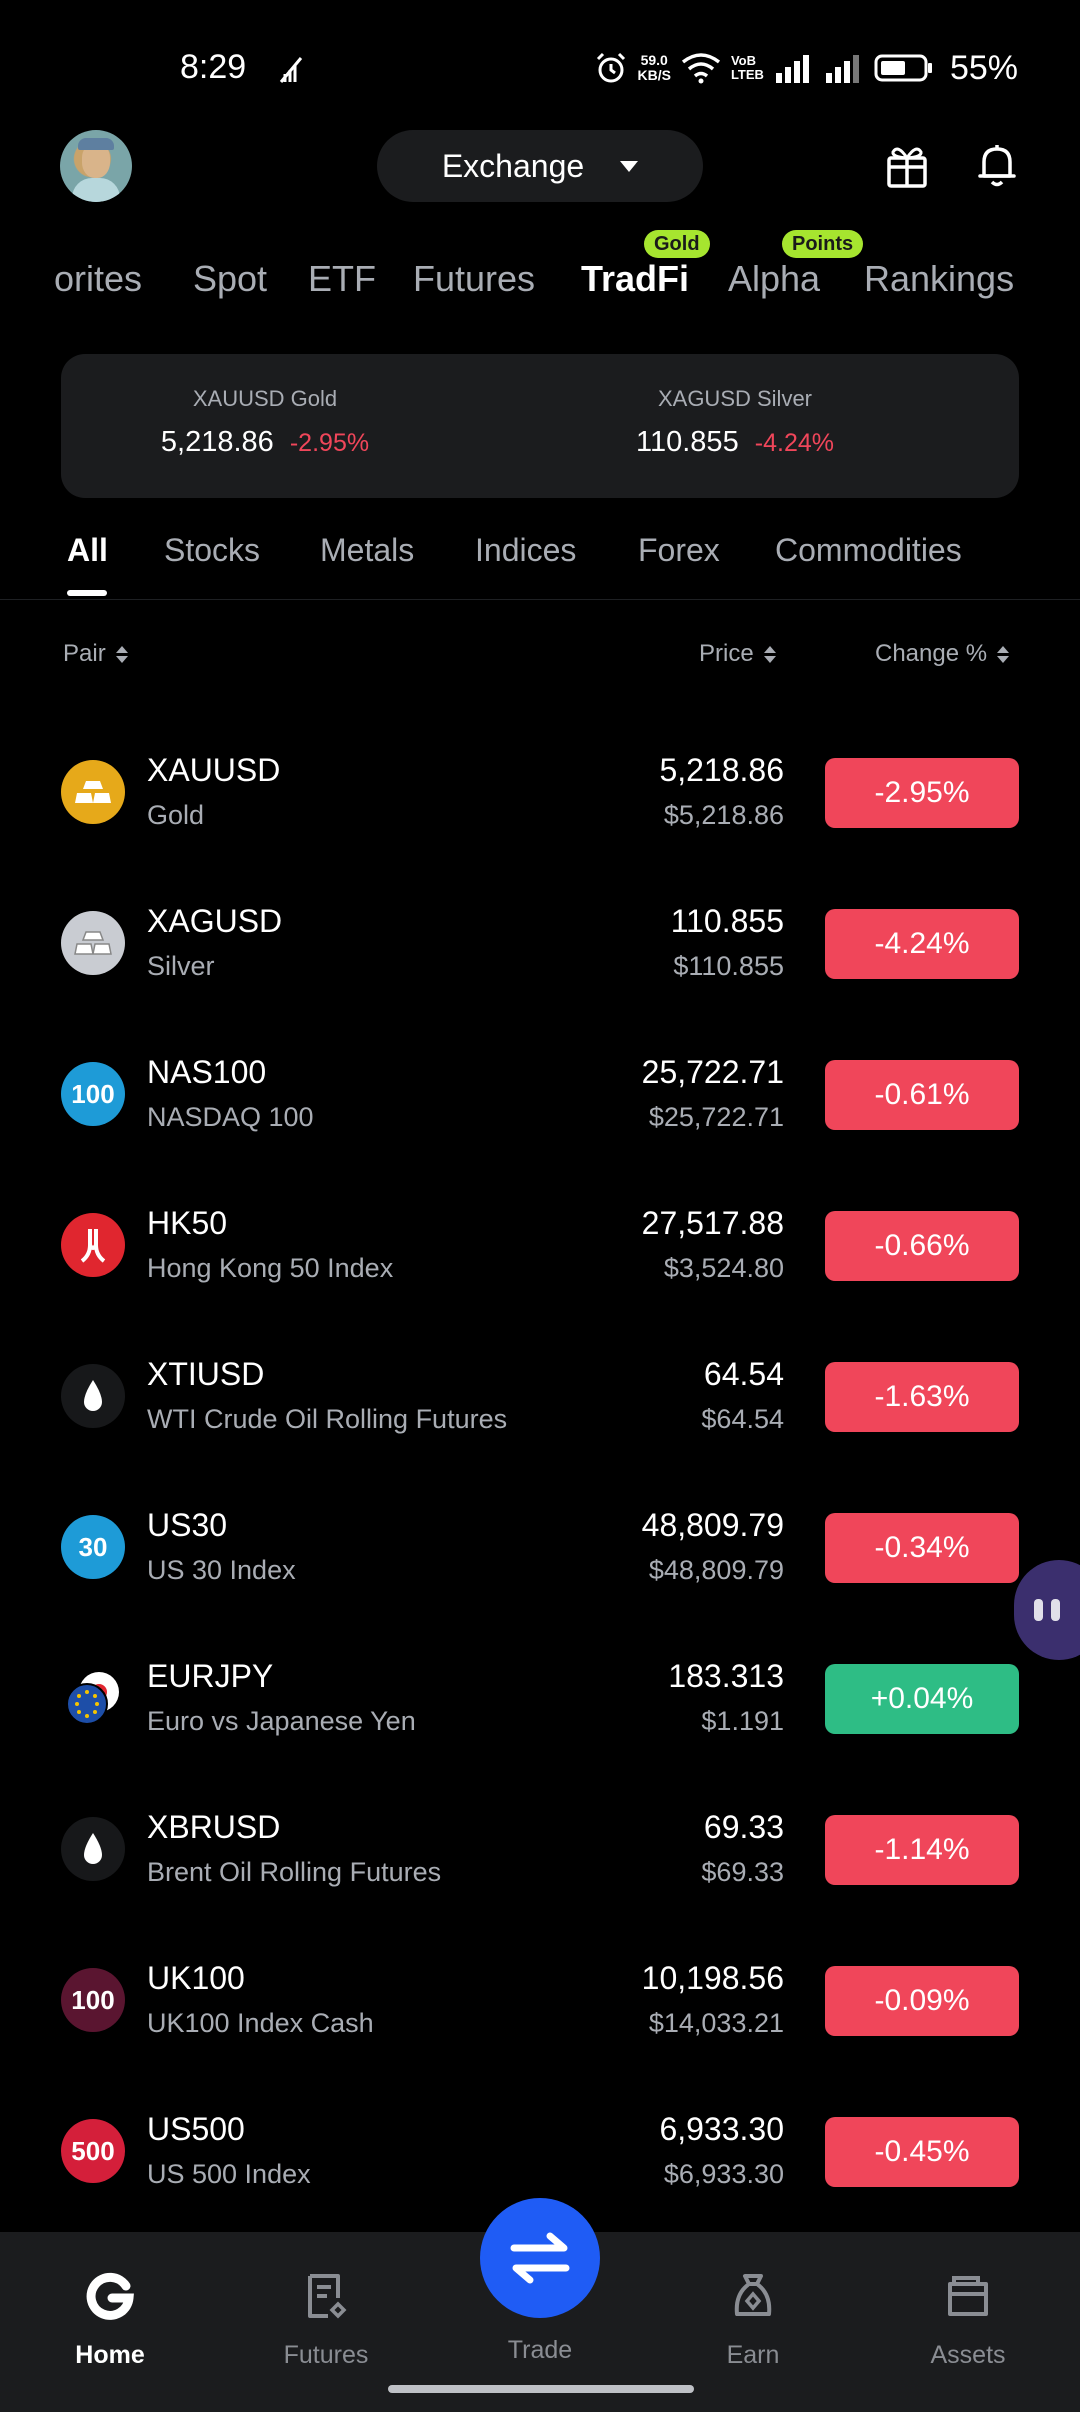 This screenshot has width=1080, height=2412. Describe the element at coordinates (679, 550) in the screenshot. I see `subtab-forex: Forex` at that location.